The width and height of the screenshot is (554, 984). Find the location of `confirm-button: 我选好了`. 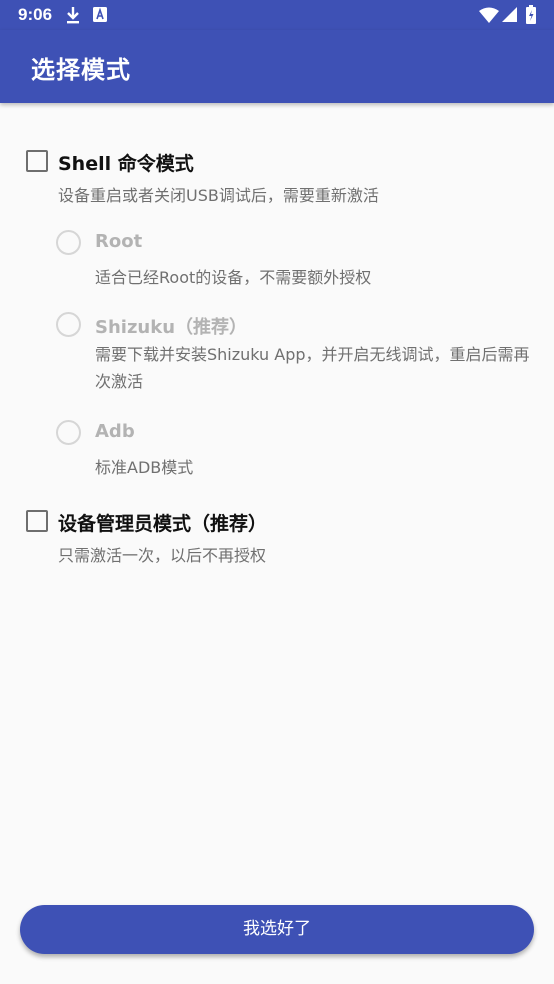

confirm-button: 我选好了 is located at coordinates (277, 929).